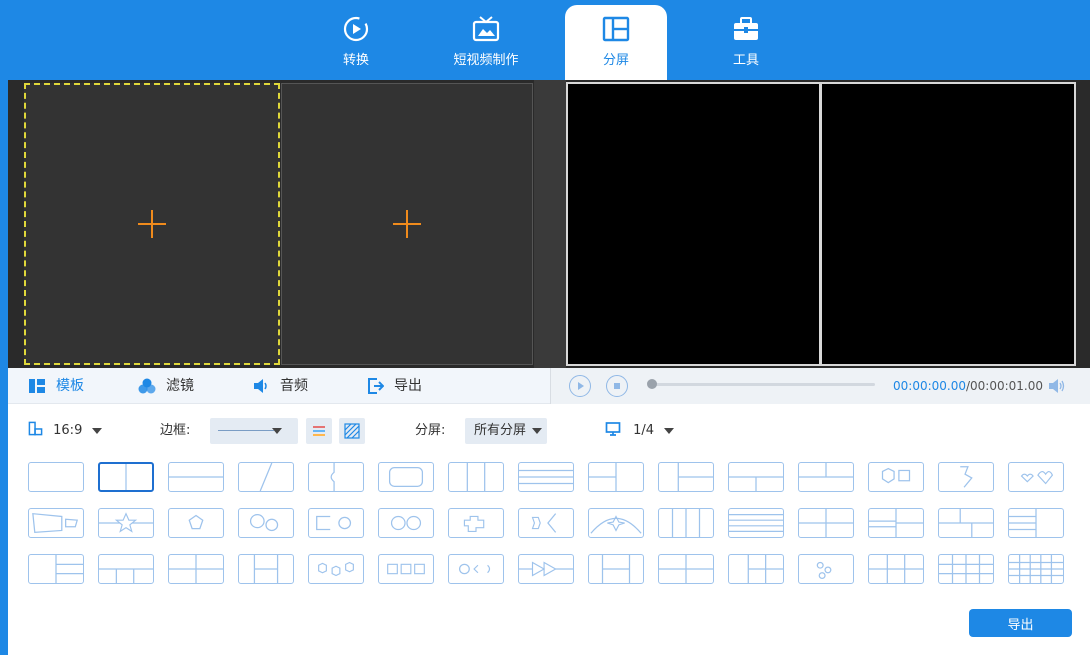  I want to click on monitor-icon, so click(613, 429).